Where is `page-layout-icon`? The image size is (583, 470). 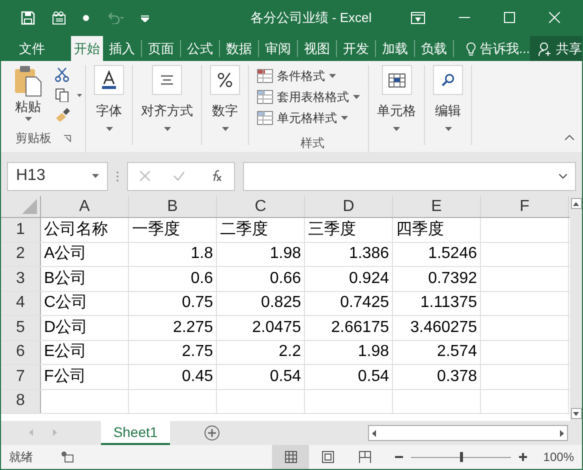
page-layout-icon is located at coordinates (328, 457).